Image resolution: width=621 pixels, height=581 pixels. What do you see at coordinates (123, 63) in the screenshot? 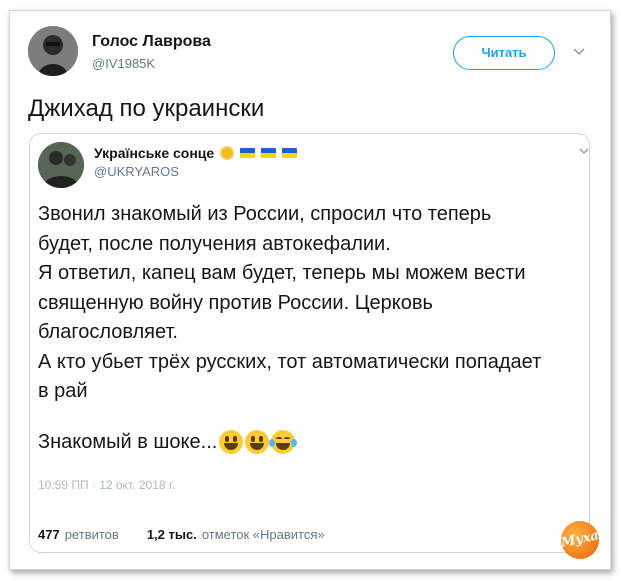
I see `author-handle: @IV1985K` at bounding box center [123, 63].